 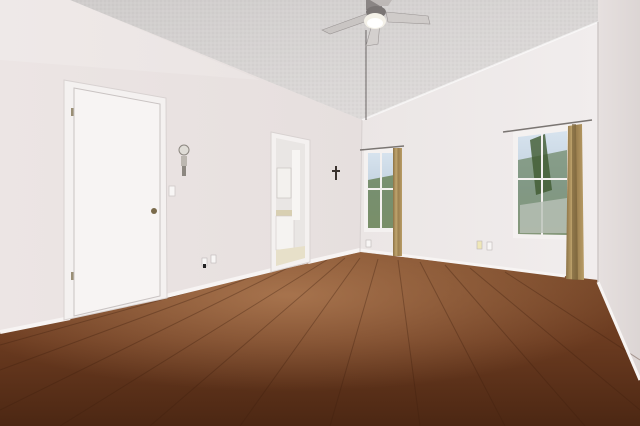 I want to click on door-knob, so click(x=154, y=211).